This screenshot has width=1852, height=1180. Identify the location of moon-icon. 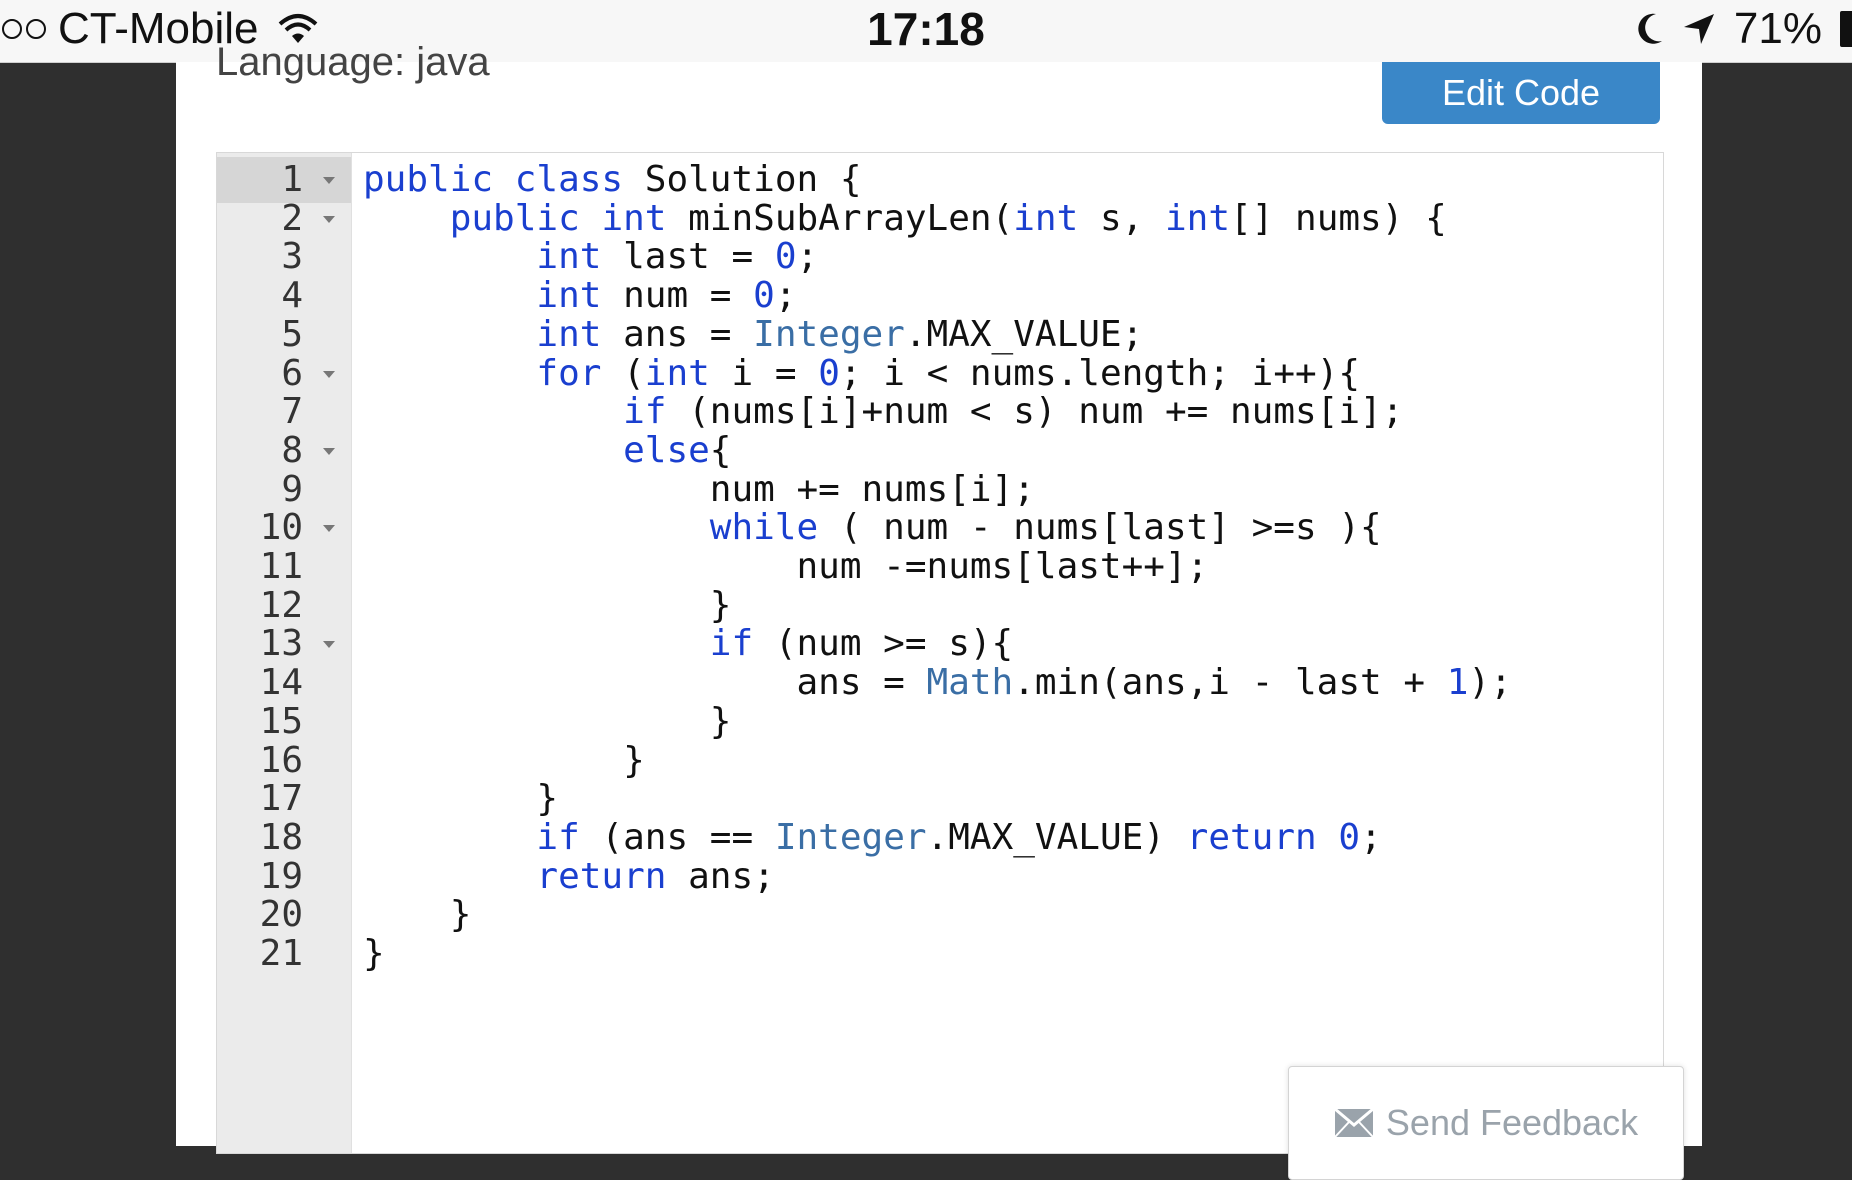
(1650, 28).